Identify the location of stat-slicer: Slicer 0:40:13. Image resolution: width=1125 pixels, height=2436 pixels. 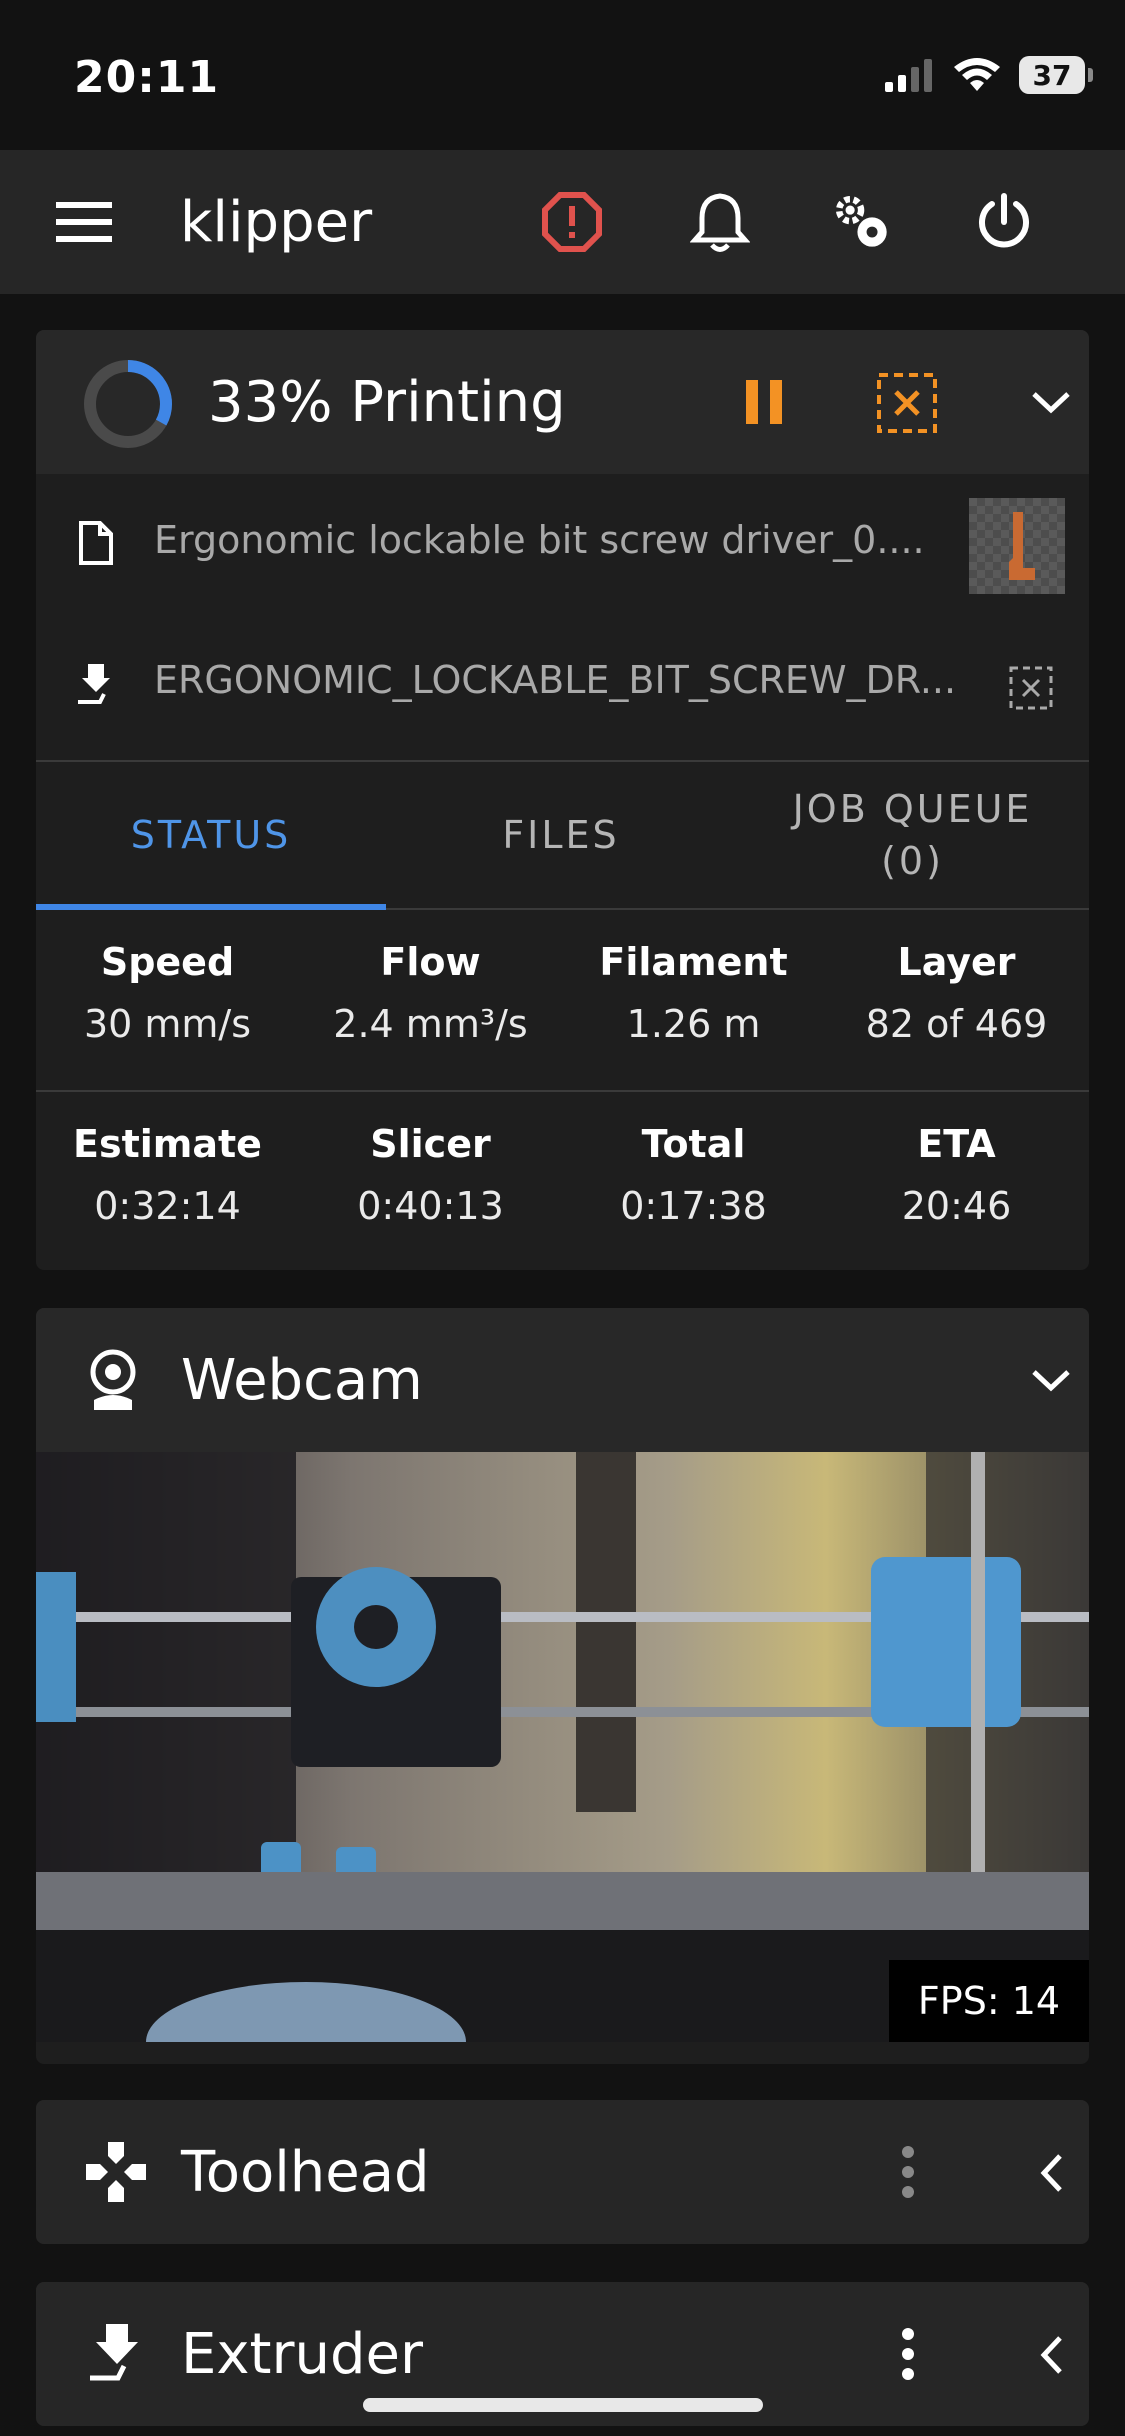
(430, 1175).